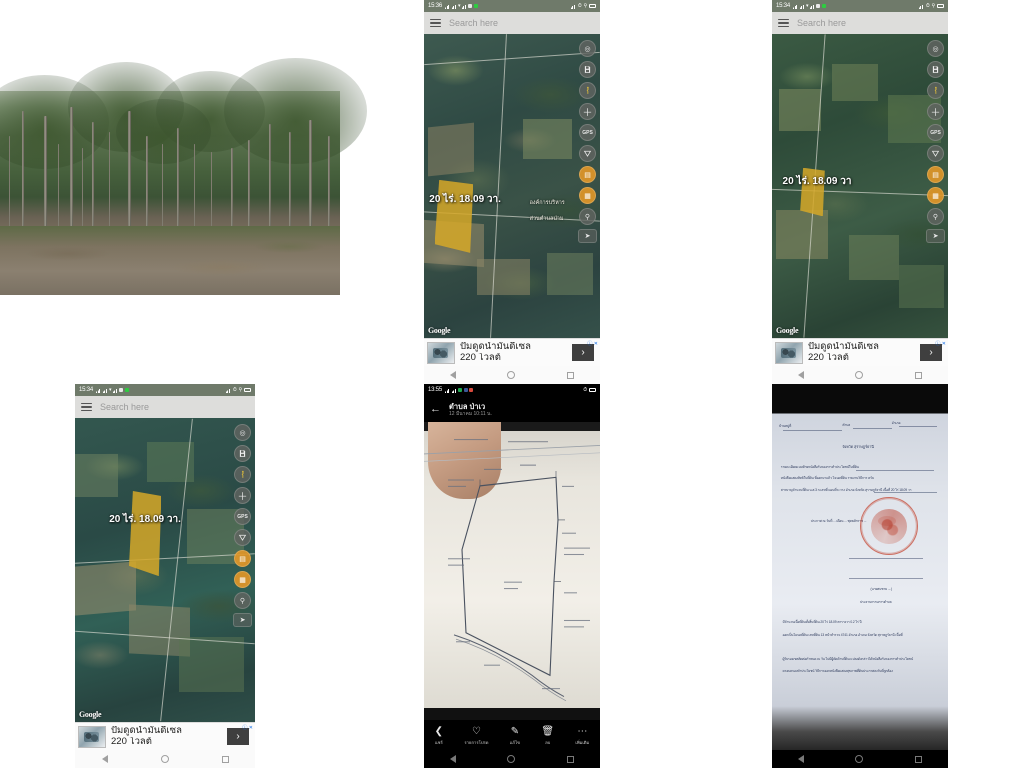 This screenshot has height=768, width=1024. Describe the element at coordinates (512, 571) in the screenshot. I see `survey-plot-photo` at that location.